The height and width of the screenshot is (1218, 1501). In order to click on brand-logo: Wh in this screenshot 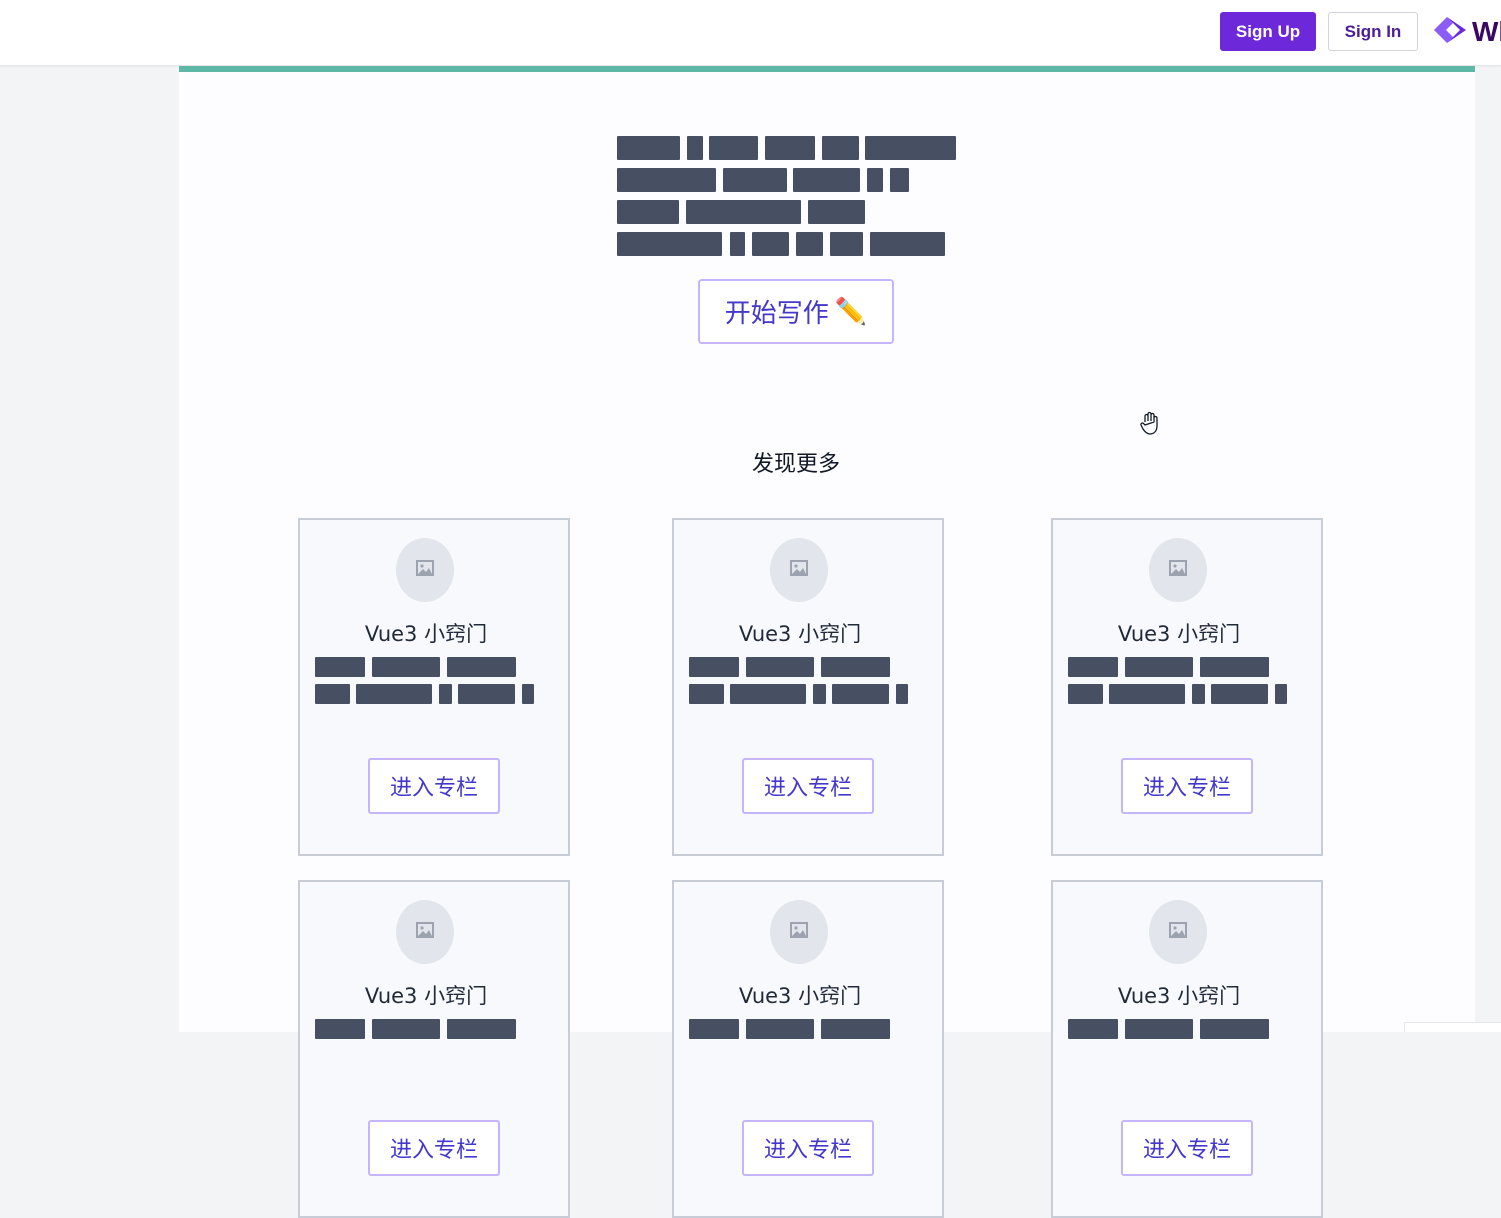, I will do `click(1466, 32)`.